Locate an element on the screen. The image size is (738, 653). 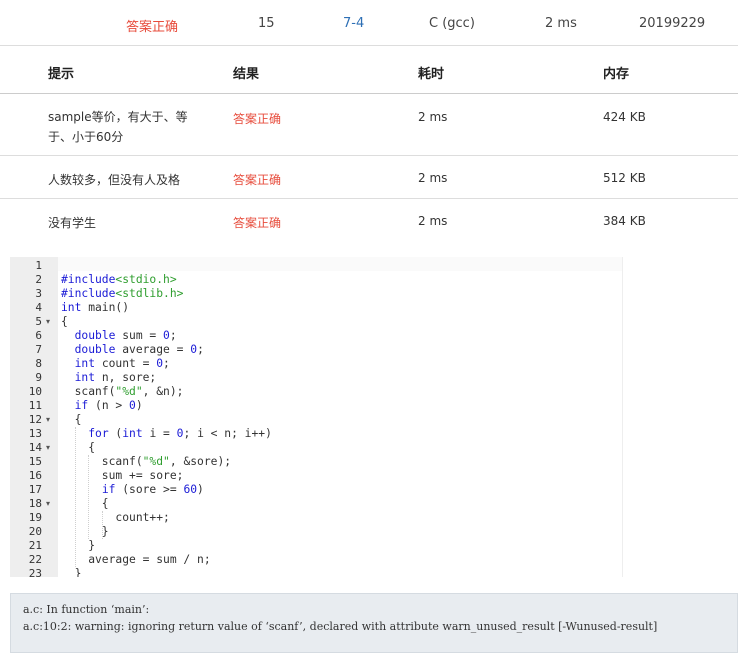
header-time: 耗时 is located at coordinates (431, 74).